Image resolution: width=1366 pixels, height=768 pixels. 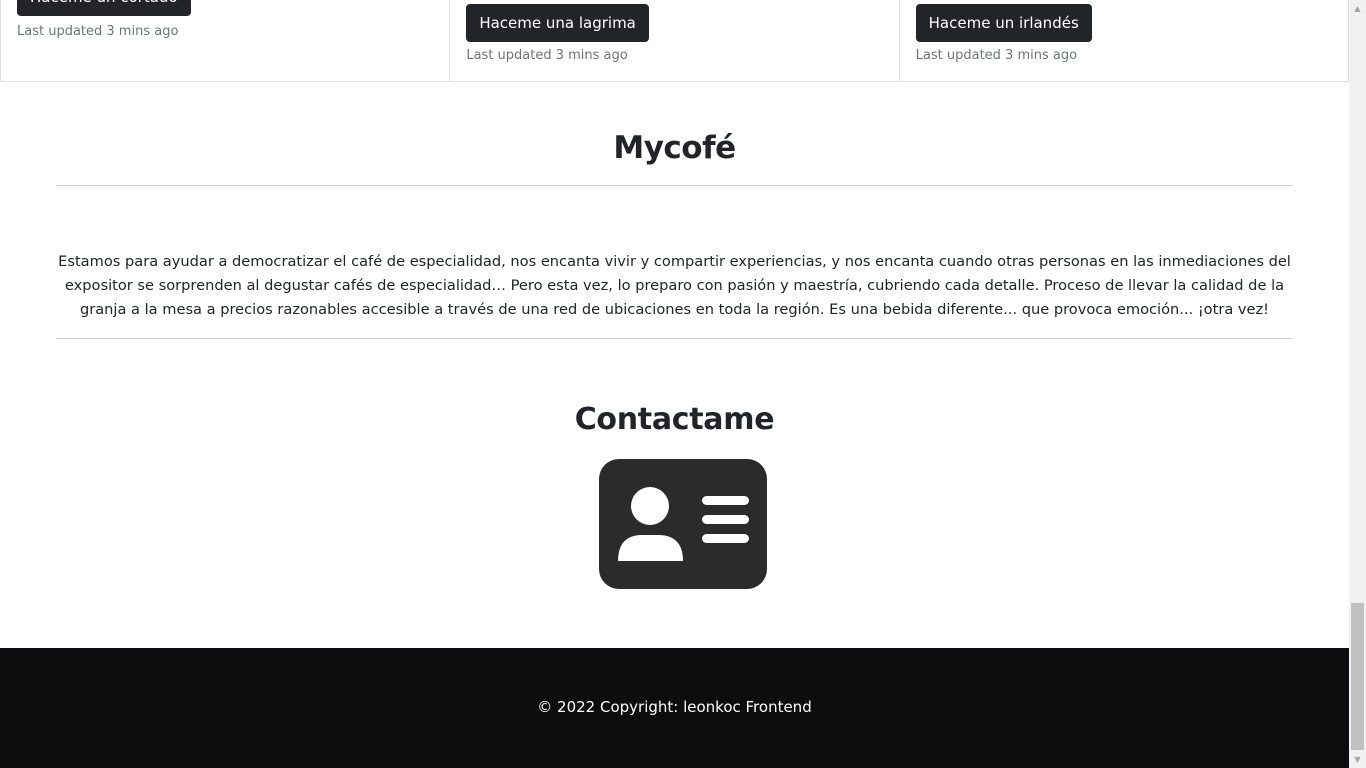 I want to click on scroll-down-arrow-icon: ▼, so click(x=1357, y=759).